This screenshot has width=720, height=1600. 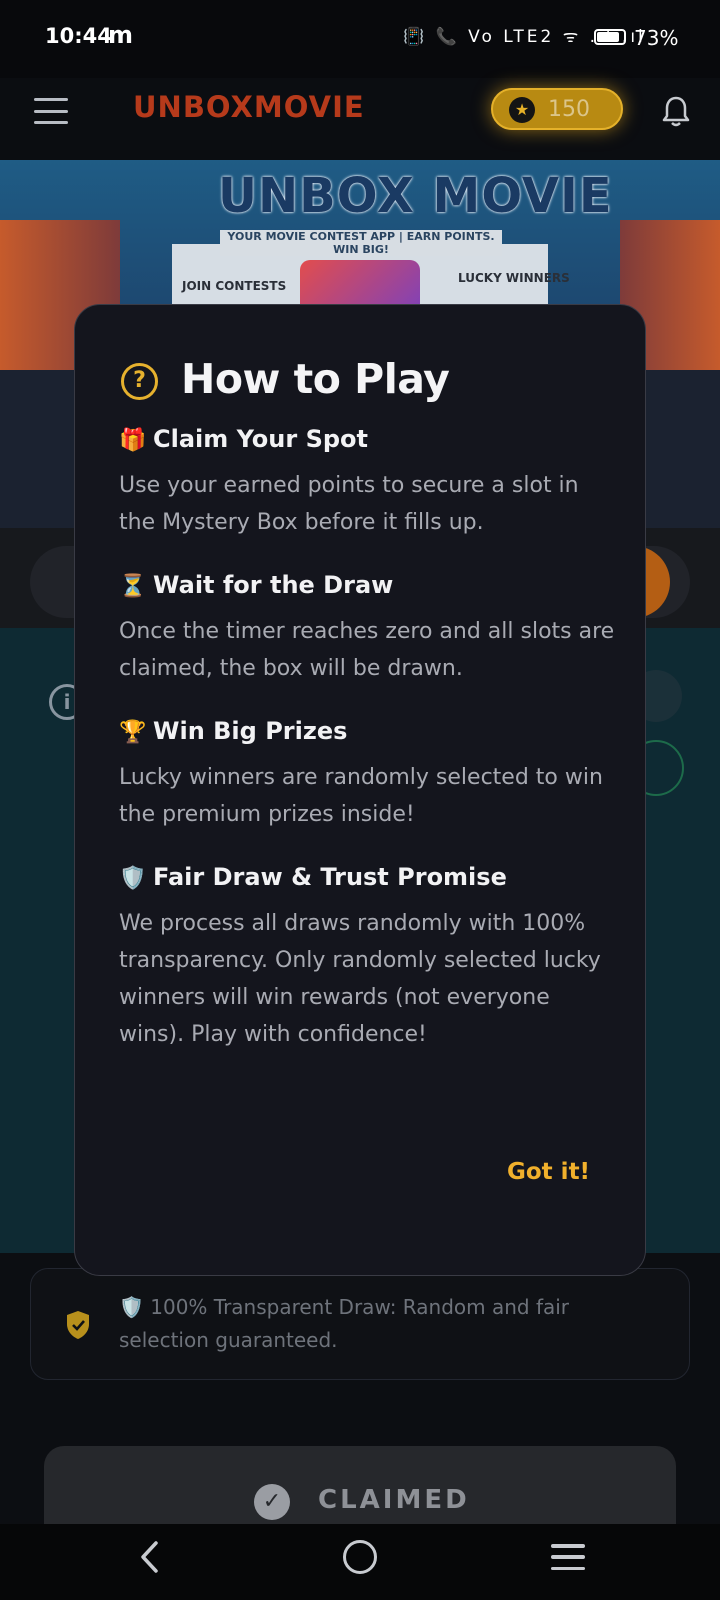 I want to click on recents-icon, so click(x=568, y=1557).